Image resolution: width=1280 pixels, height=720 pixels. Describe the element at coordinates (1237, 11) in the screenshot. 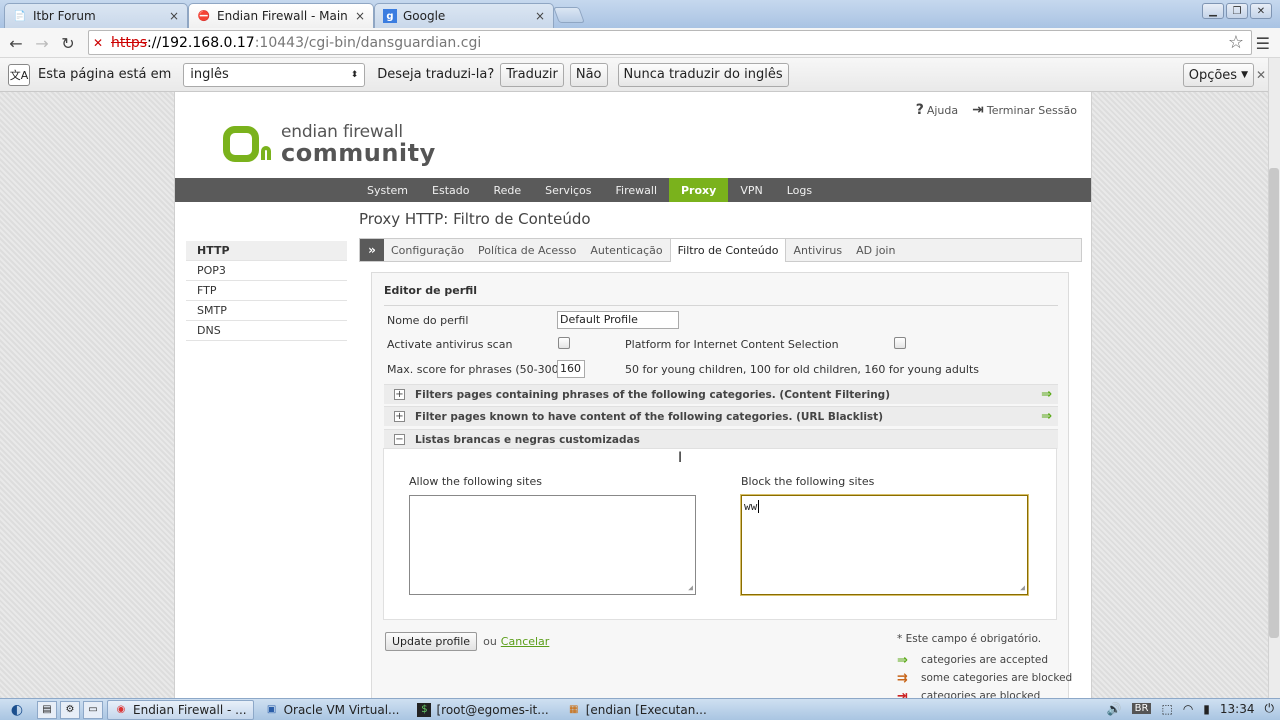

I see `restore-icon: ❐` at that location.